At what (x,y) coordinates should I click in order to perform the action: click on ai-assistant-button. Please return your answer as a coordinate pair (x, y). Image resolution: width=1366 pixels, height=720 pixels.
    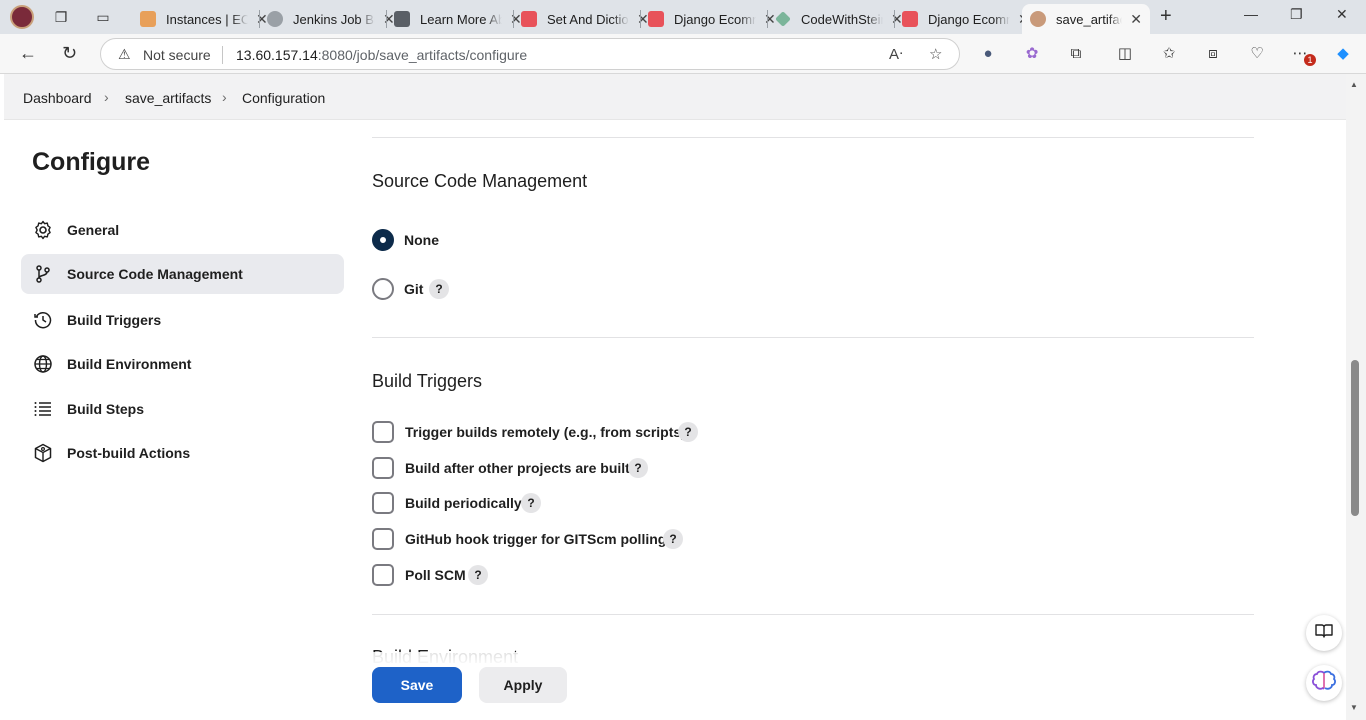
    Looking at the image, I should click on (1324, 683).